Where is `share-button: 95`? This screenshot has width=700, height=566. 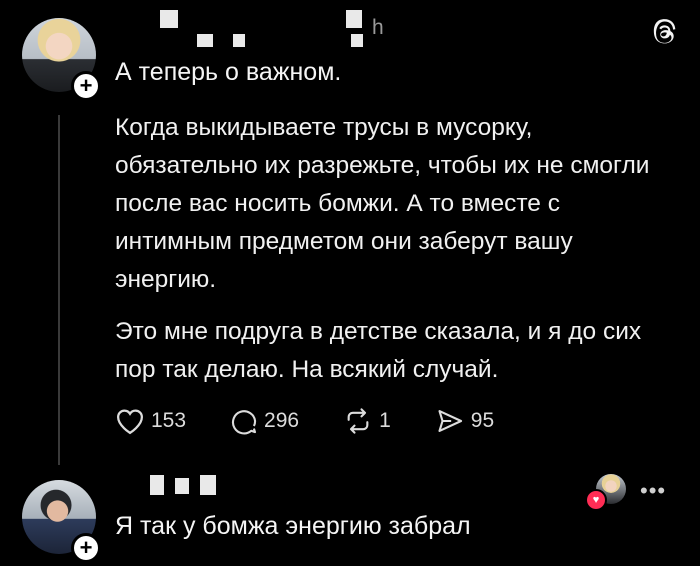
share-button: 95 is located at coordinates (464, 421).